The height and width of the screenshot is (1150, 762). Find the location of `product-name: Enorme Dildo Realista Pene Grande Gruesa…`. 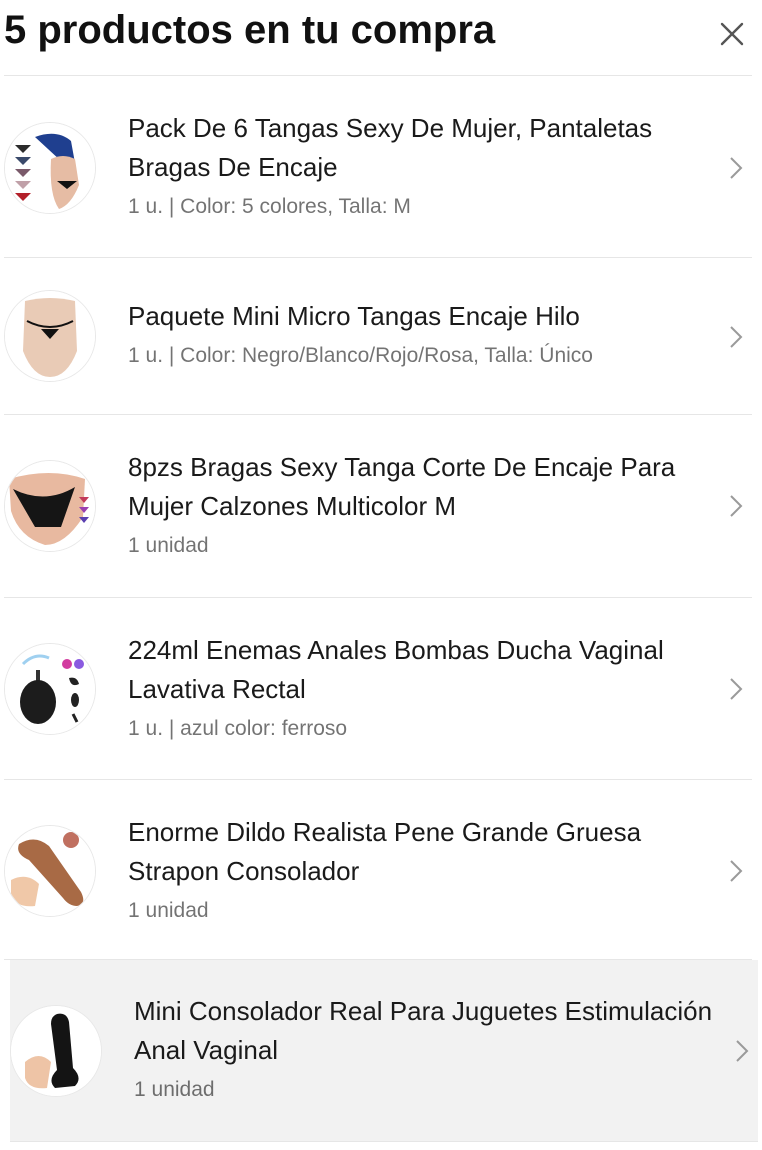

product-name: Enorme Dildo Realista Pene Grande Gruesa… is located at coordinates (385, 851).